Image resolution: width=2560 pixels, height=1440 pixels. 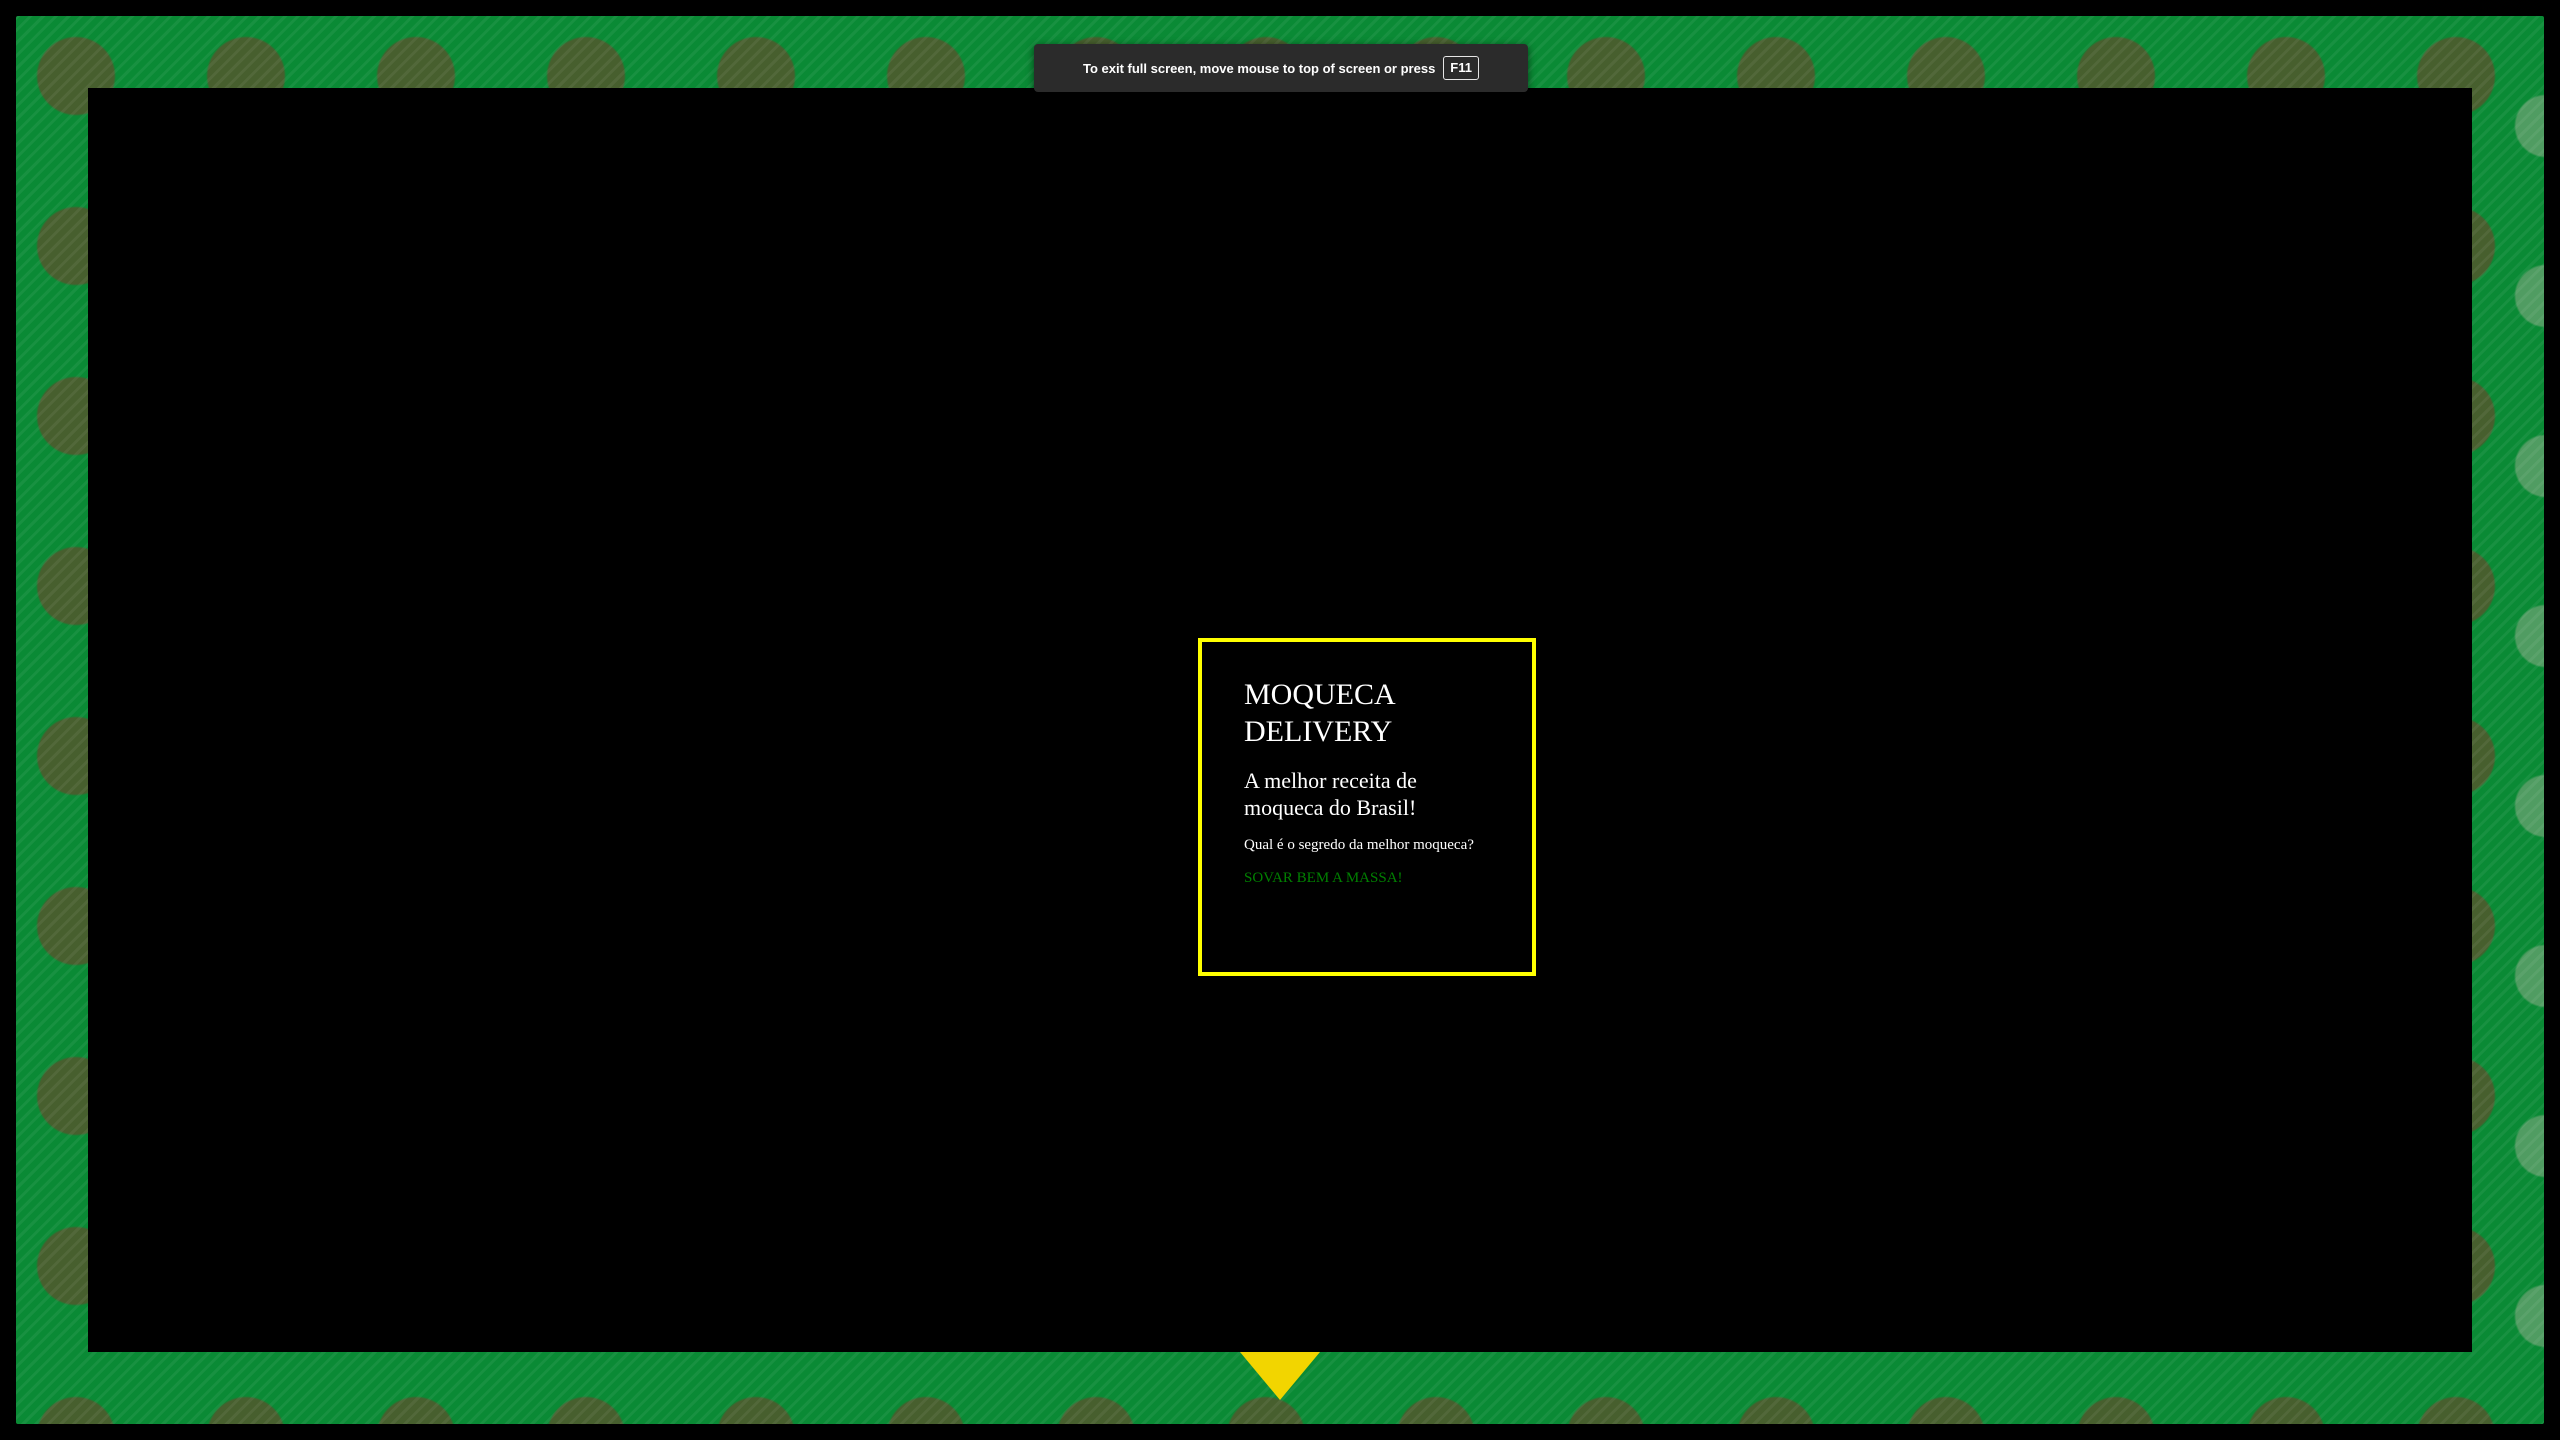 What do you see at coordinates (1330, 794) in the screenshot?
I see `card-subtitle: A melhor receita de moqueca do Brasil!` at bounding box center [1330, 794].